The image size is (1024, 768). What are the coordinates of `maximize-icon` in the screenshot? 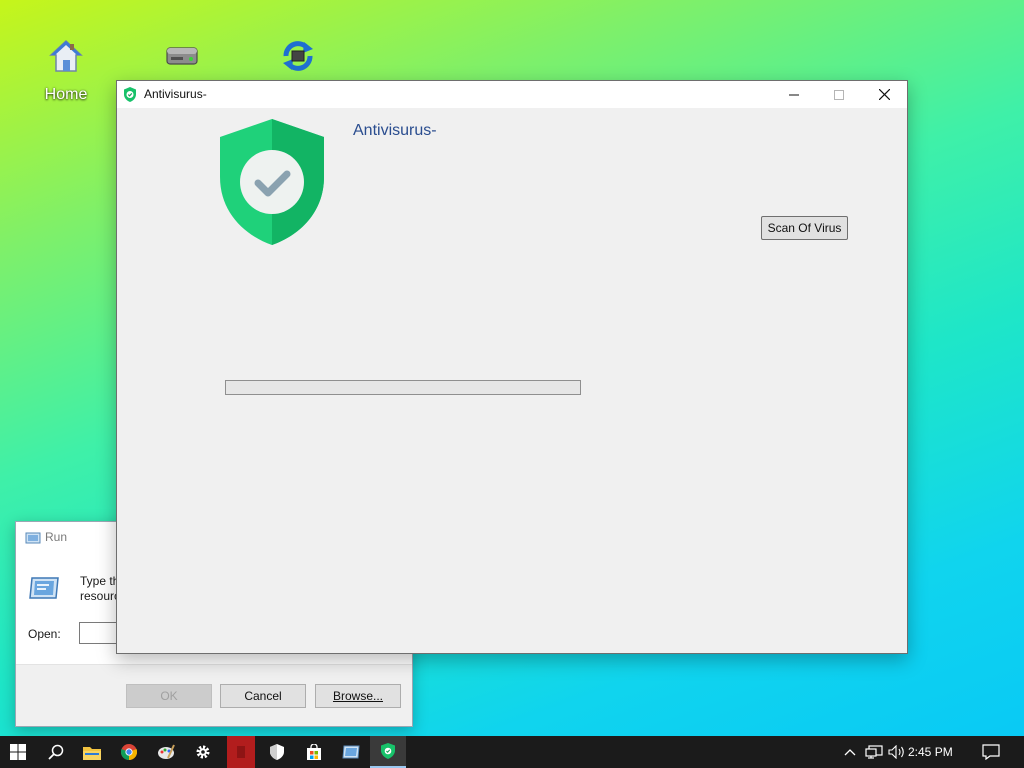 It's located at (839, 94).